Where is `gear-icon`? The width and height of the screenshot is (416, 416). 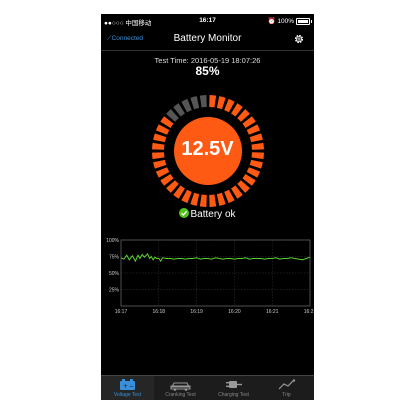
gear-icon is located at coordinates (299, 39).